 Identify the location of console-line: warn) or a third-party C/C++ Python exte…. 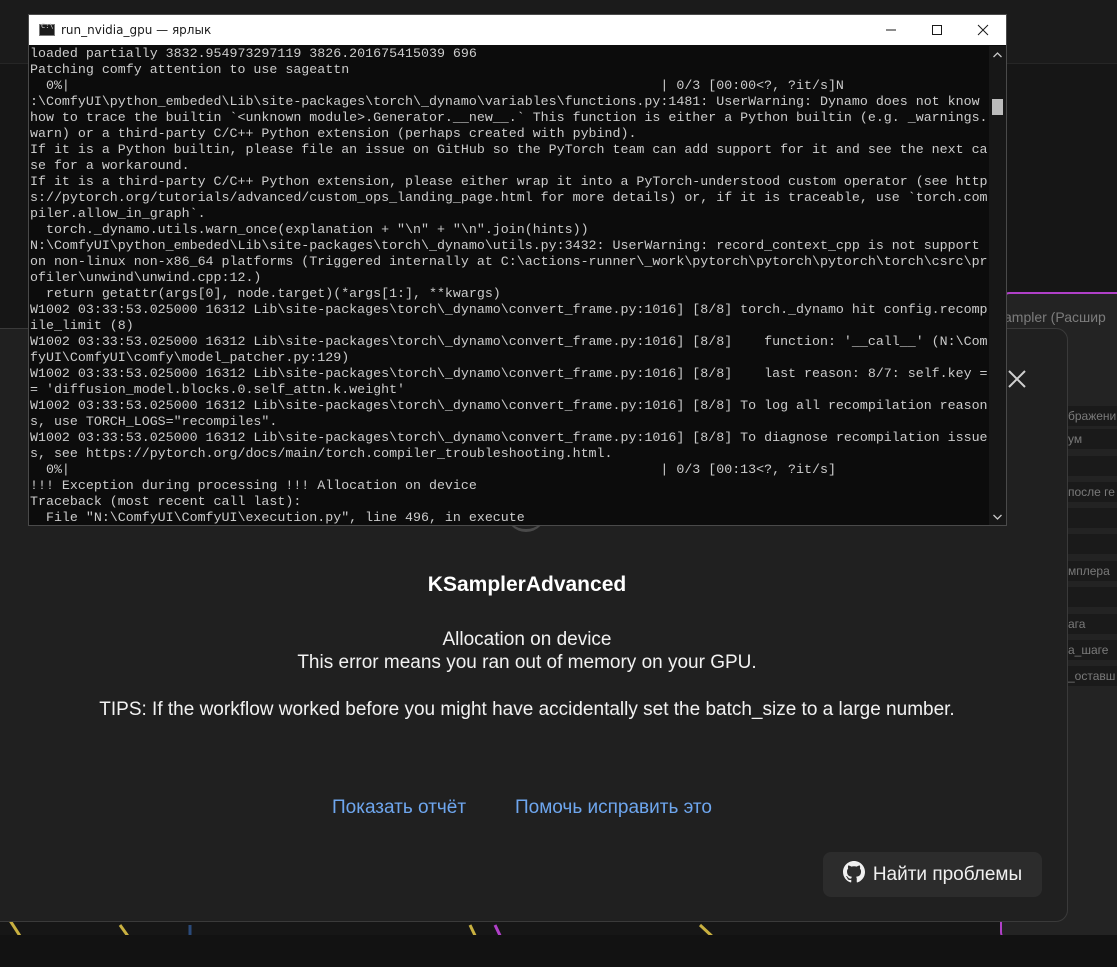
(333, 133).